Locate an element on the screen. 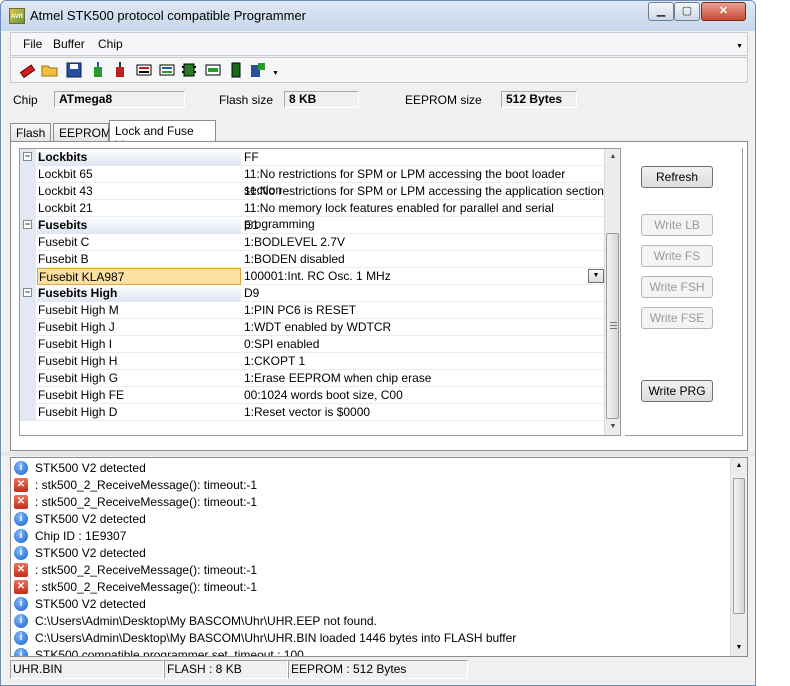 The image size is (790, 686). status-bar: UHR.BIN FLASH : 8 KB EEPROM : 512 Bytes is located at coordinates (379, 670).